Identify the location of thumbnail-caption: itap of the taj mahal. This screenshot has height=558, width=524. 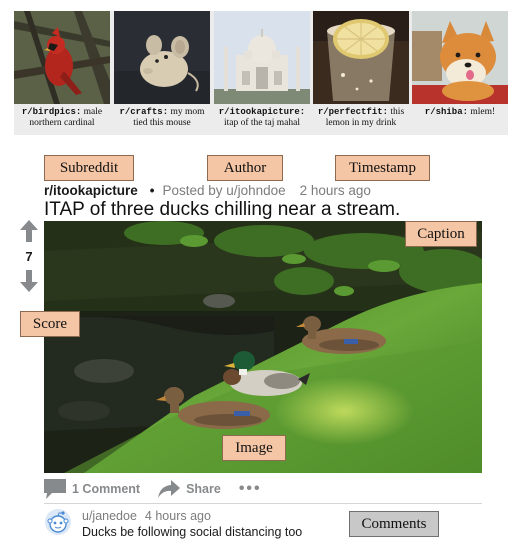
(262, 123).